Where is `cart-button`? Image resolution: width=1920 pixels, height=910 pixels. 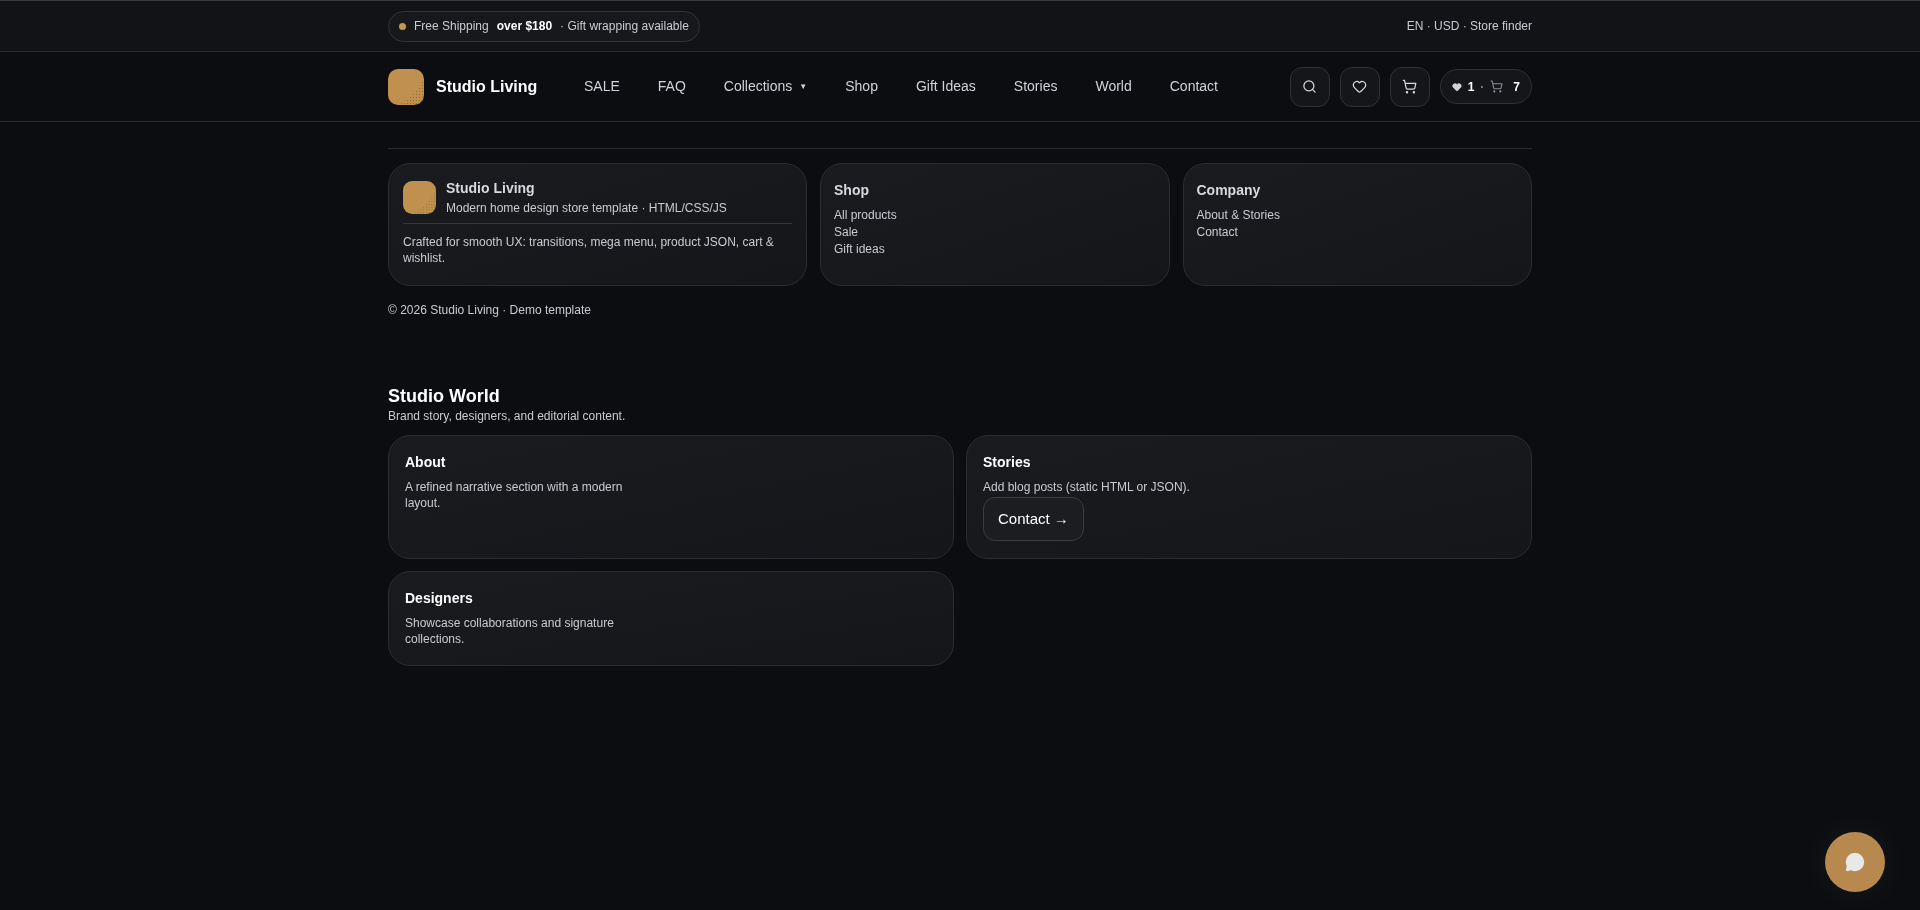
cart-button is located at coordinates (1409, 86).